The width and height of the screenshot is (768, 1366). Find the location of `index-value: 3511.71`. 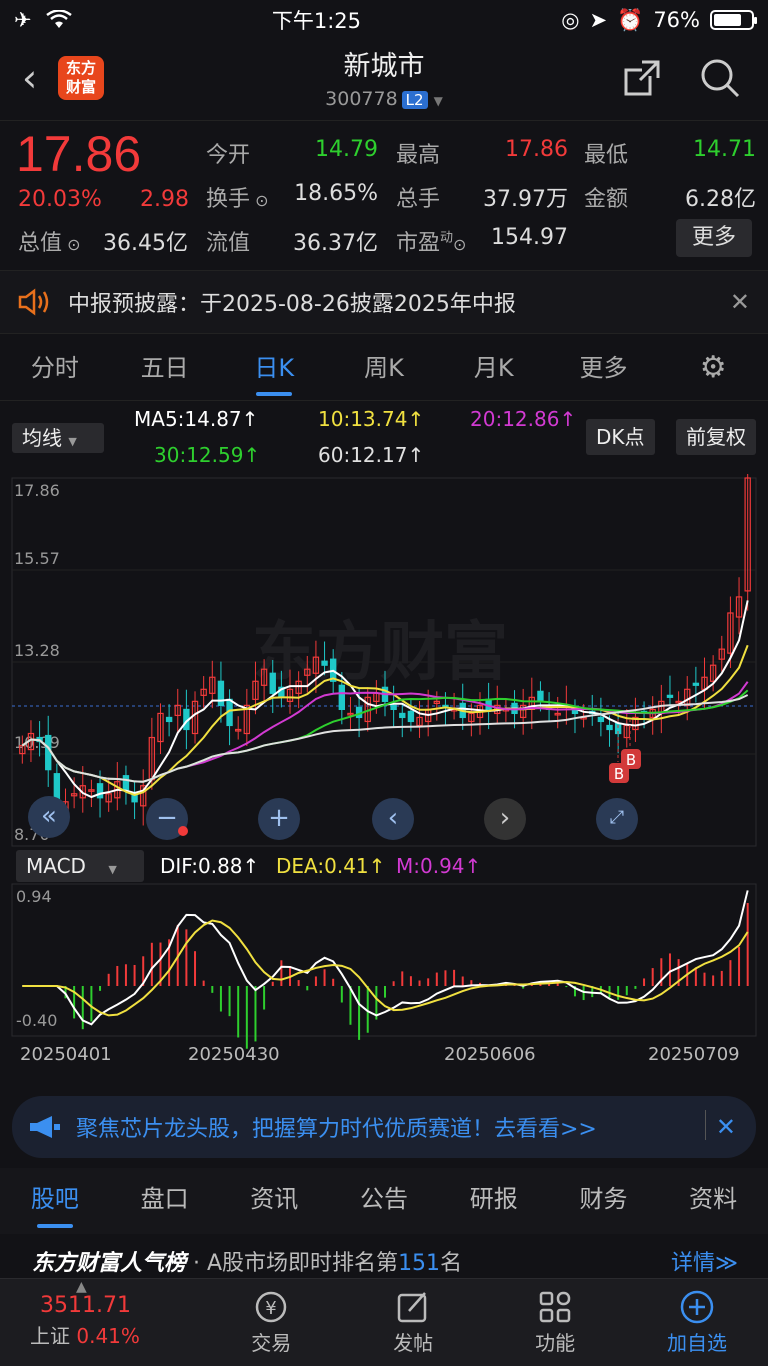

index-value: 3511.71 is located at coordinates (85, 1305).